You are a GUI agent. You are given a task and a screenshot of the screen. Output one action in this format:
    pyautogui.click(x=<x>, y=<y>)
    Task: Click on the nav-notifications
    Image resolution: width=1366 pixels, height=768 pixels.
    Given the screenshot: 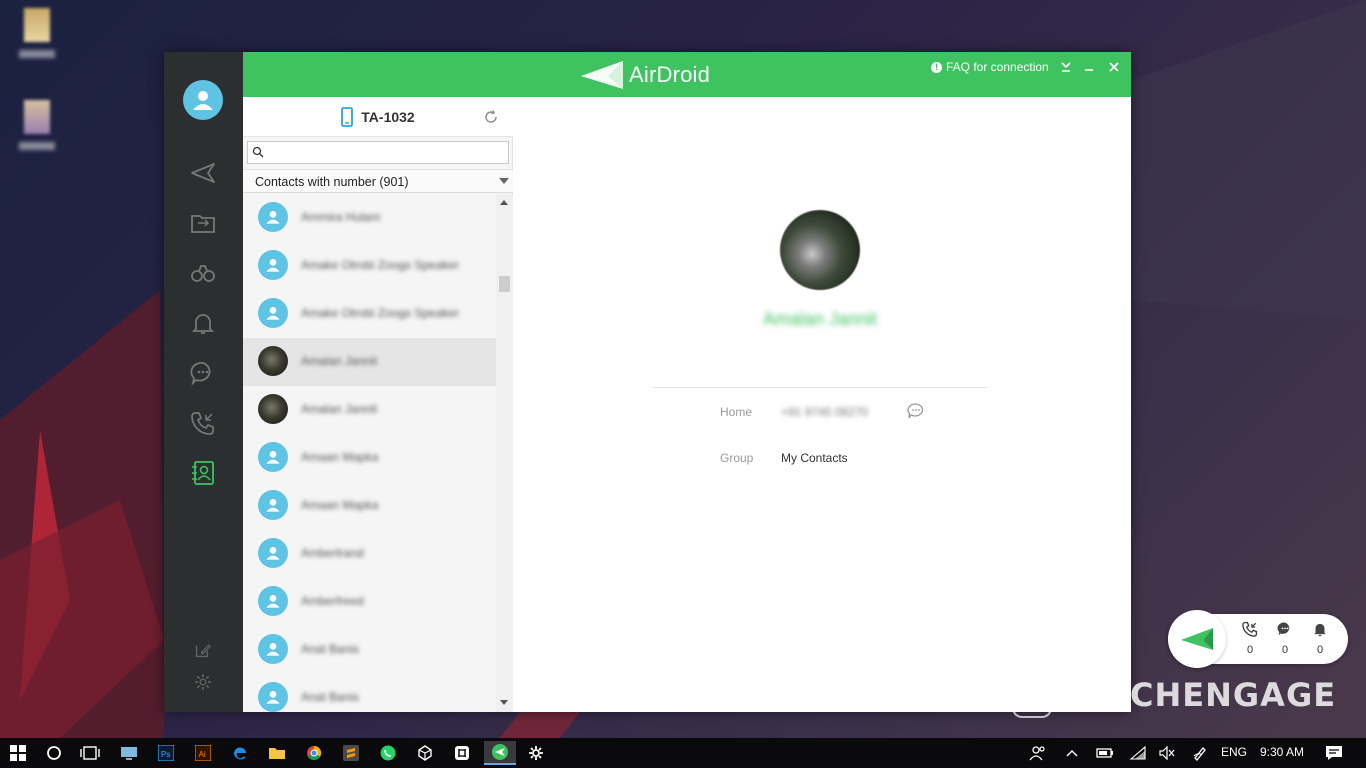 What is the action you would take?
    pyautogui.click(x=203, y=323)
    